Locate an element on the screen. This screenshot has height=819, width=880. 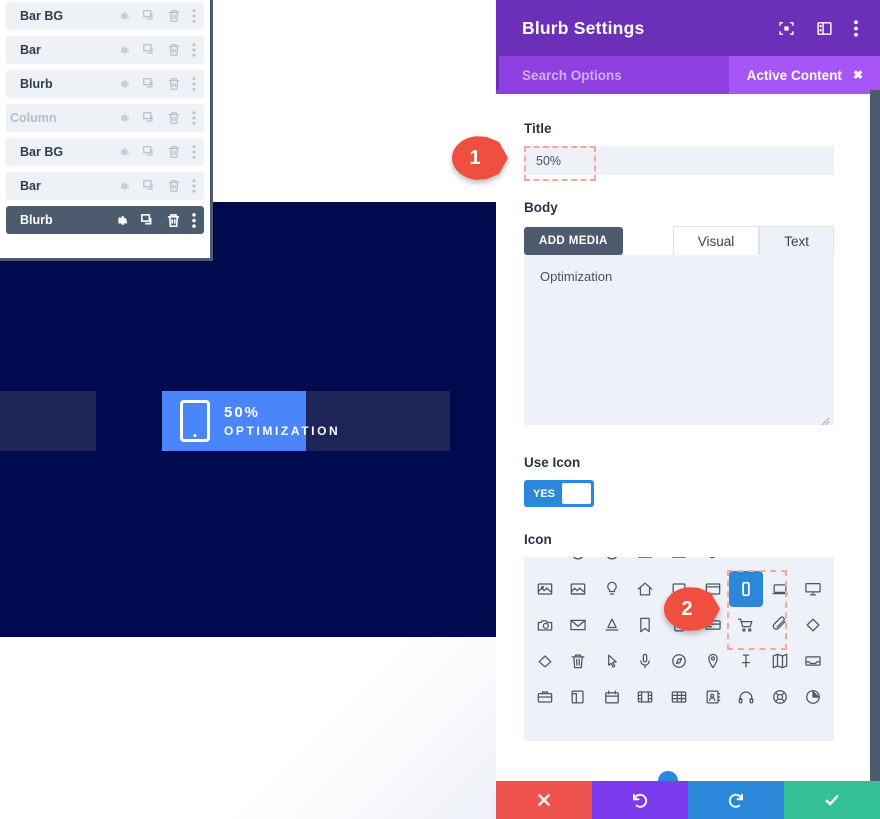
film-icon is located at coordinates (646, 697).